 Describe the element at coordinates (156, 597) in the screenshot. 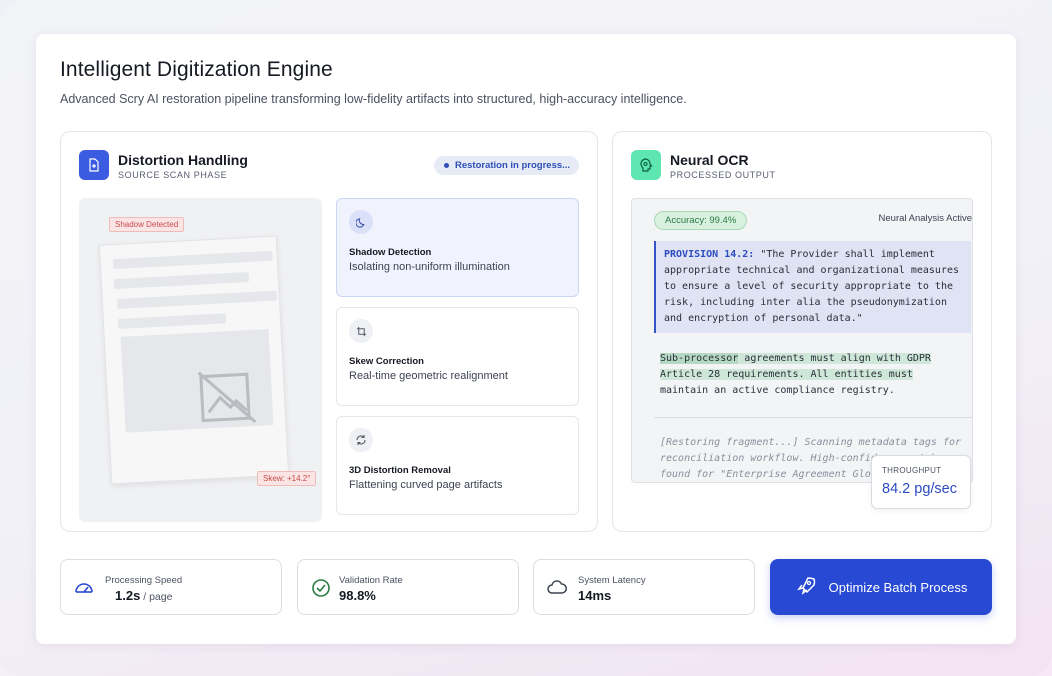

I see `metric-unit: / page` at that location.